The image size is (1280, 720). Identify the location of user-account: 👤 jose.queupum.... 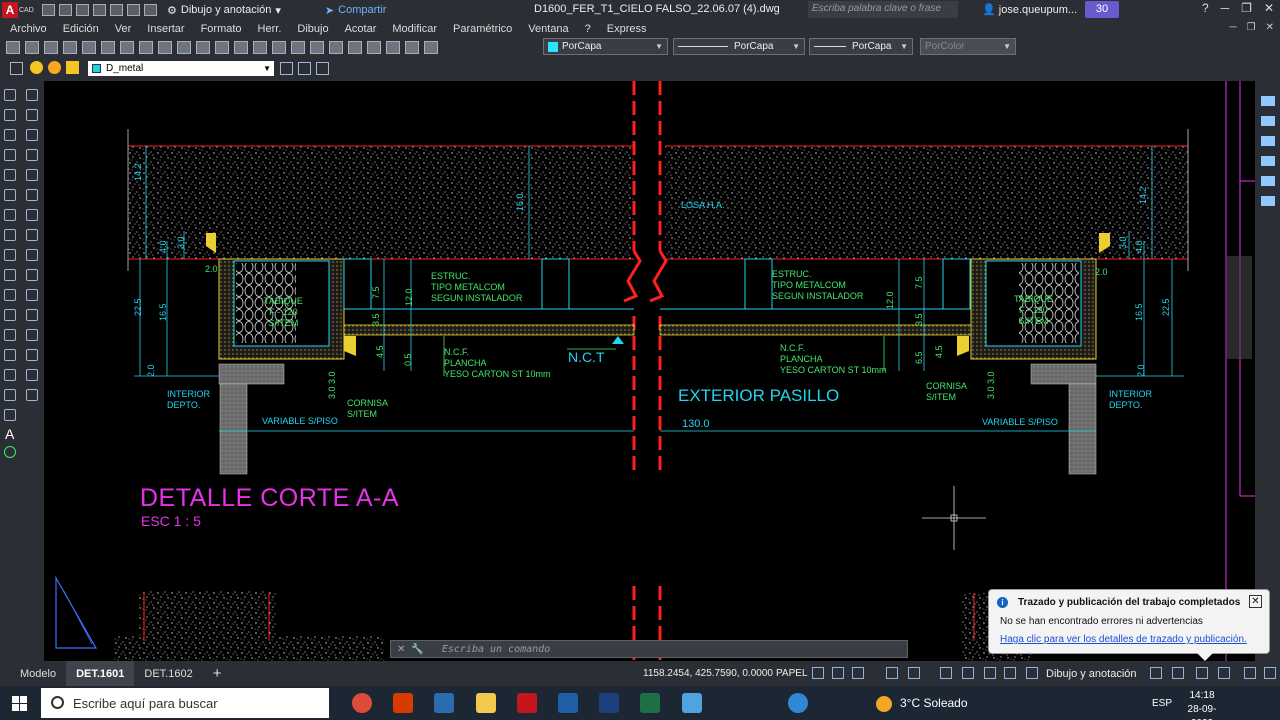
(1029, 9).